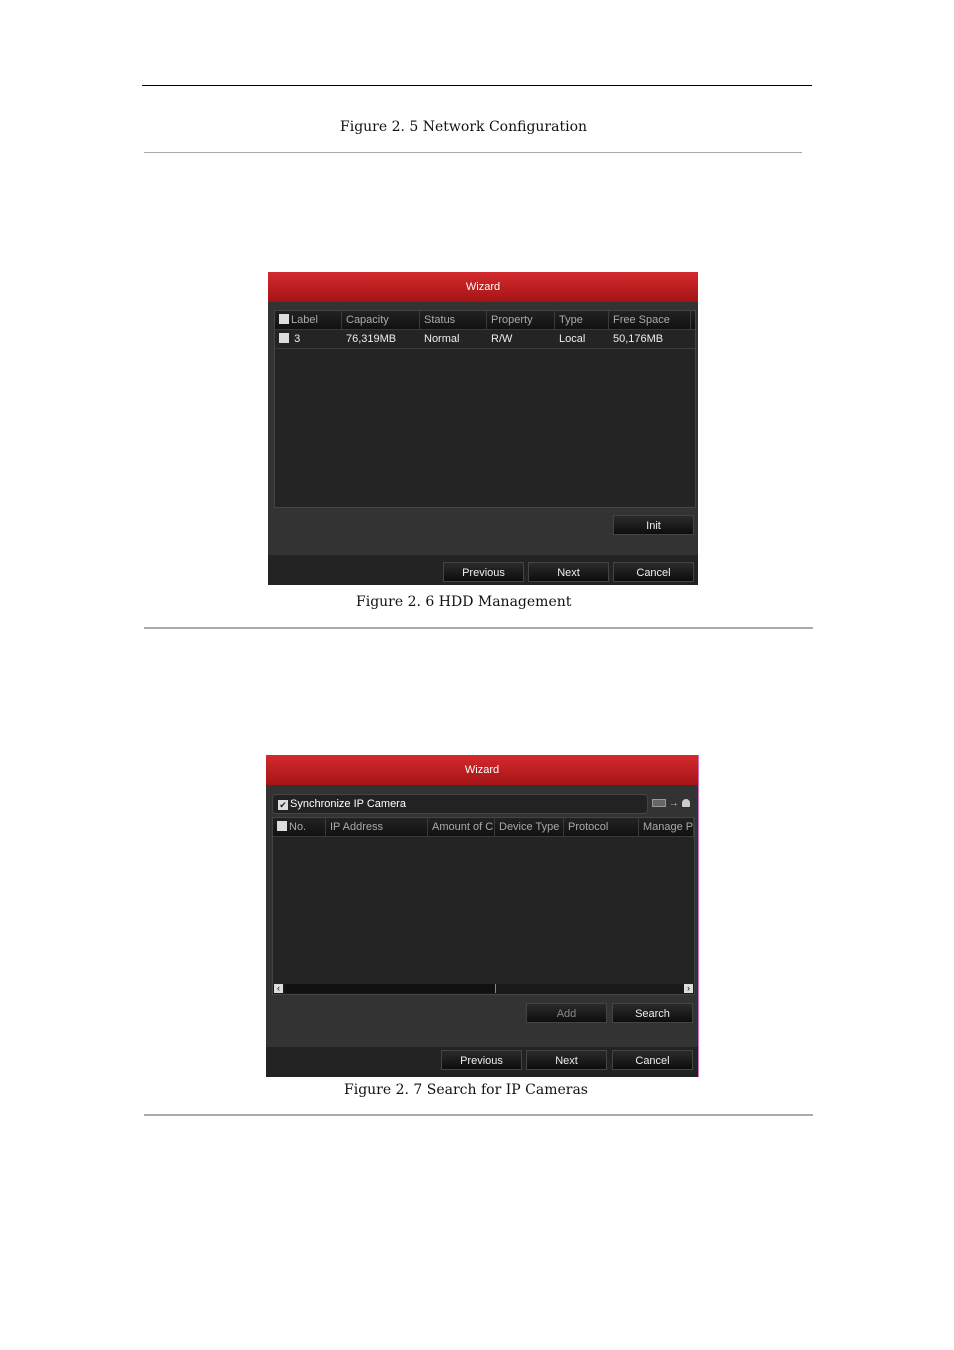 The width and height of the screenshot is (954, 1350). Describe the element at coordinates (466, 1090) in the screenshot. I see `figure-caption-2-7: Figure 2. 7 Search for IP Cameras` at that location.